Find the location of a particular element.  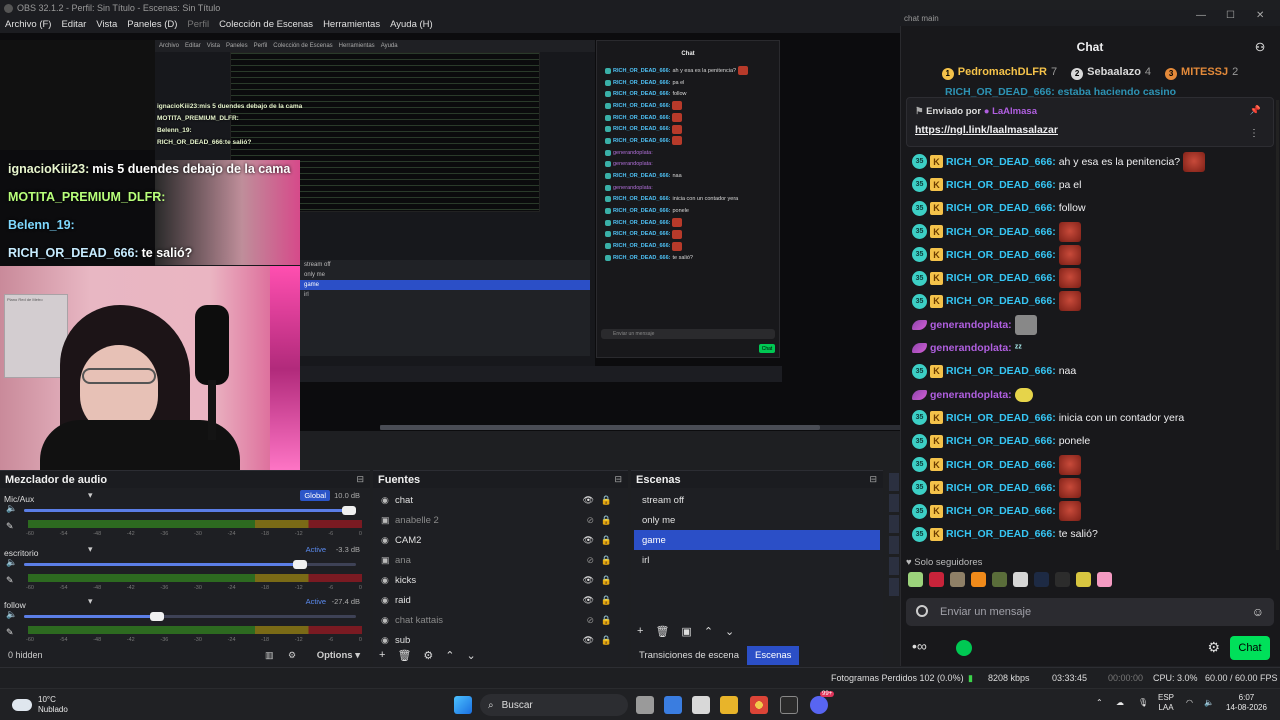

start-icon is located at coordinates (463, 705).